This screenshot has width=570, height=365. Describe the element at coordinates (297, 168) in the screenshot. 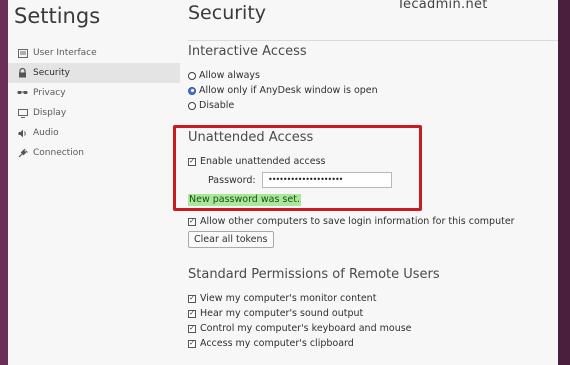

I see `highlight-annotation-box` at that location.